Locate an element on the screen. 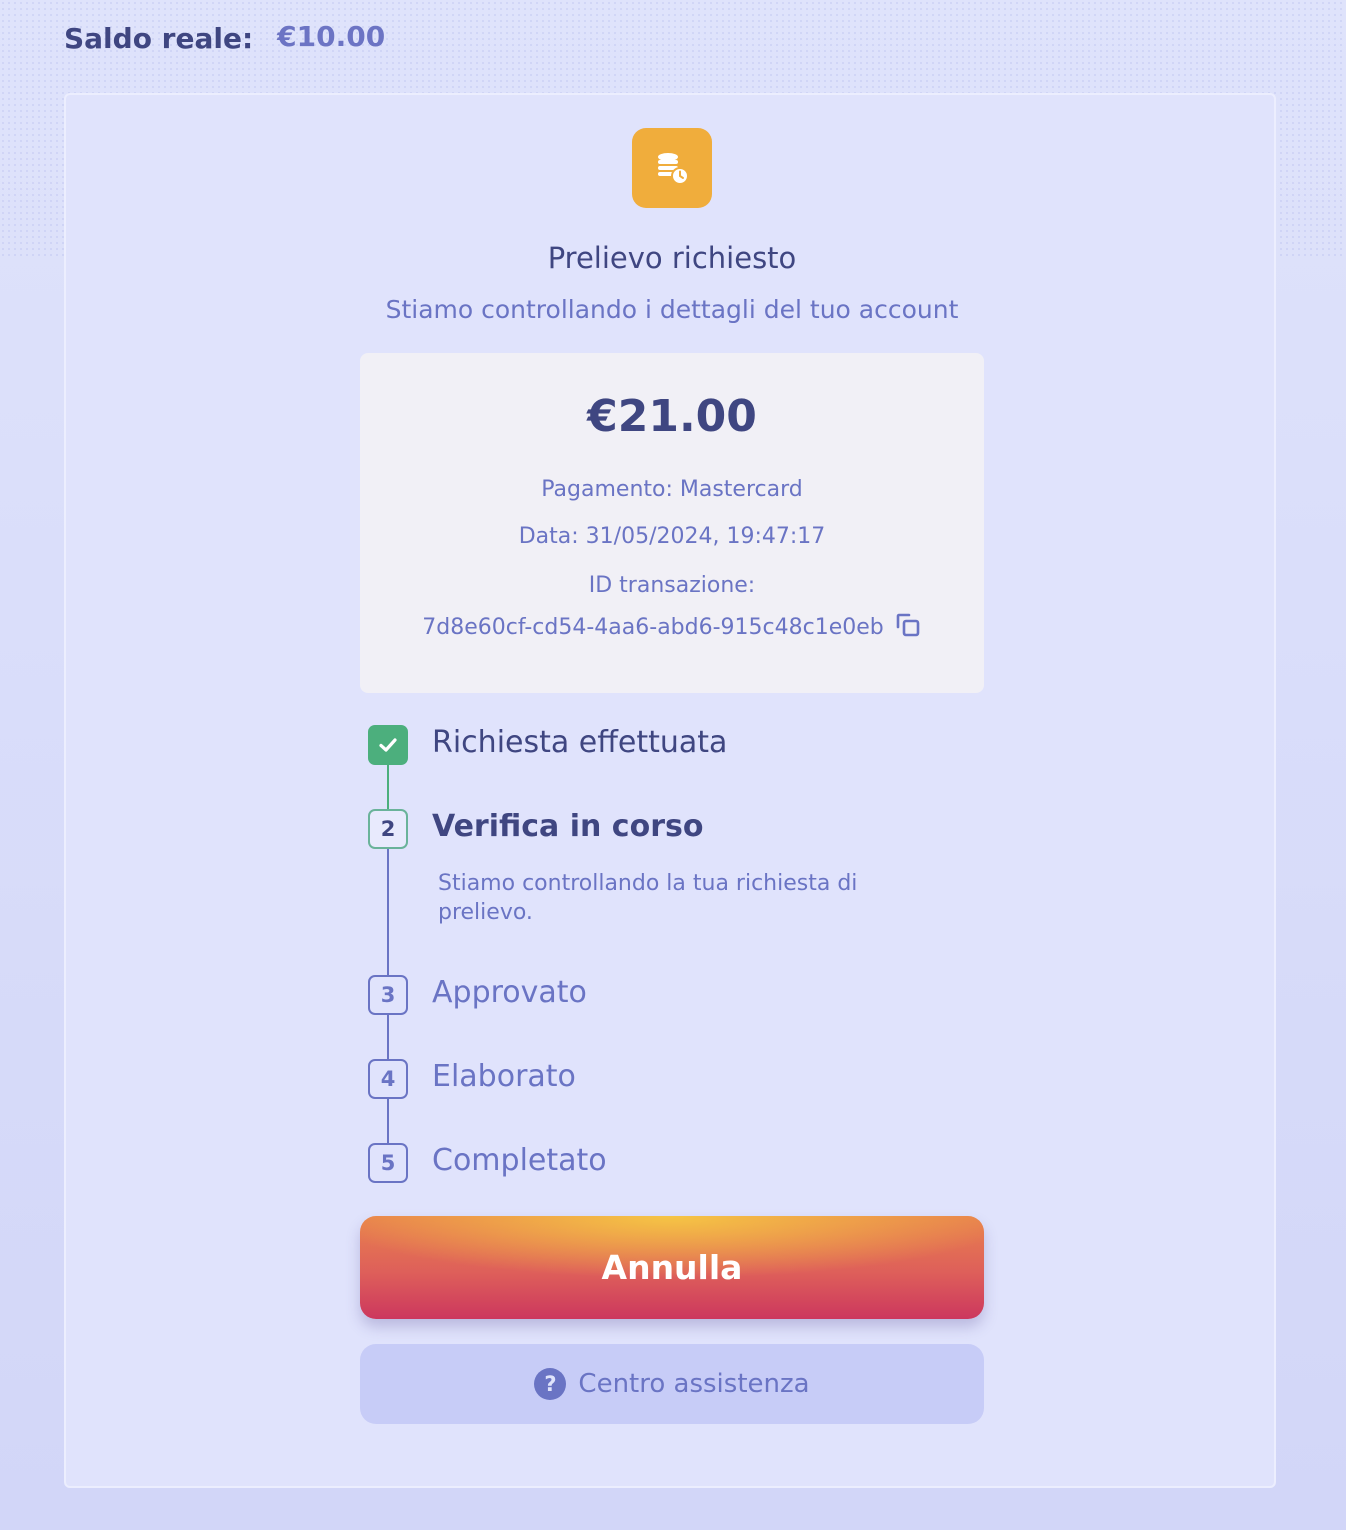  balance-label: Saldo reale: is located at coordinates (159, 38).